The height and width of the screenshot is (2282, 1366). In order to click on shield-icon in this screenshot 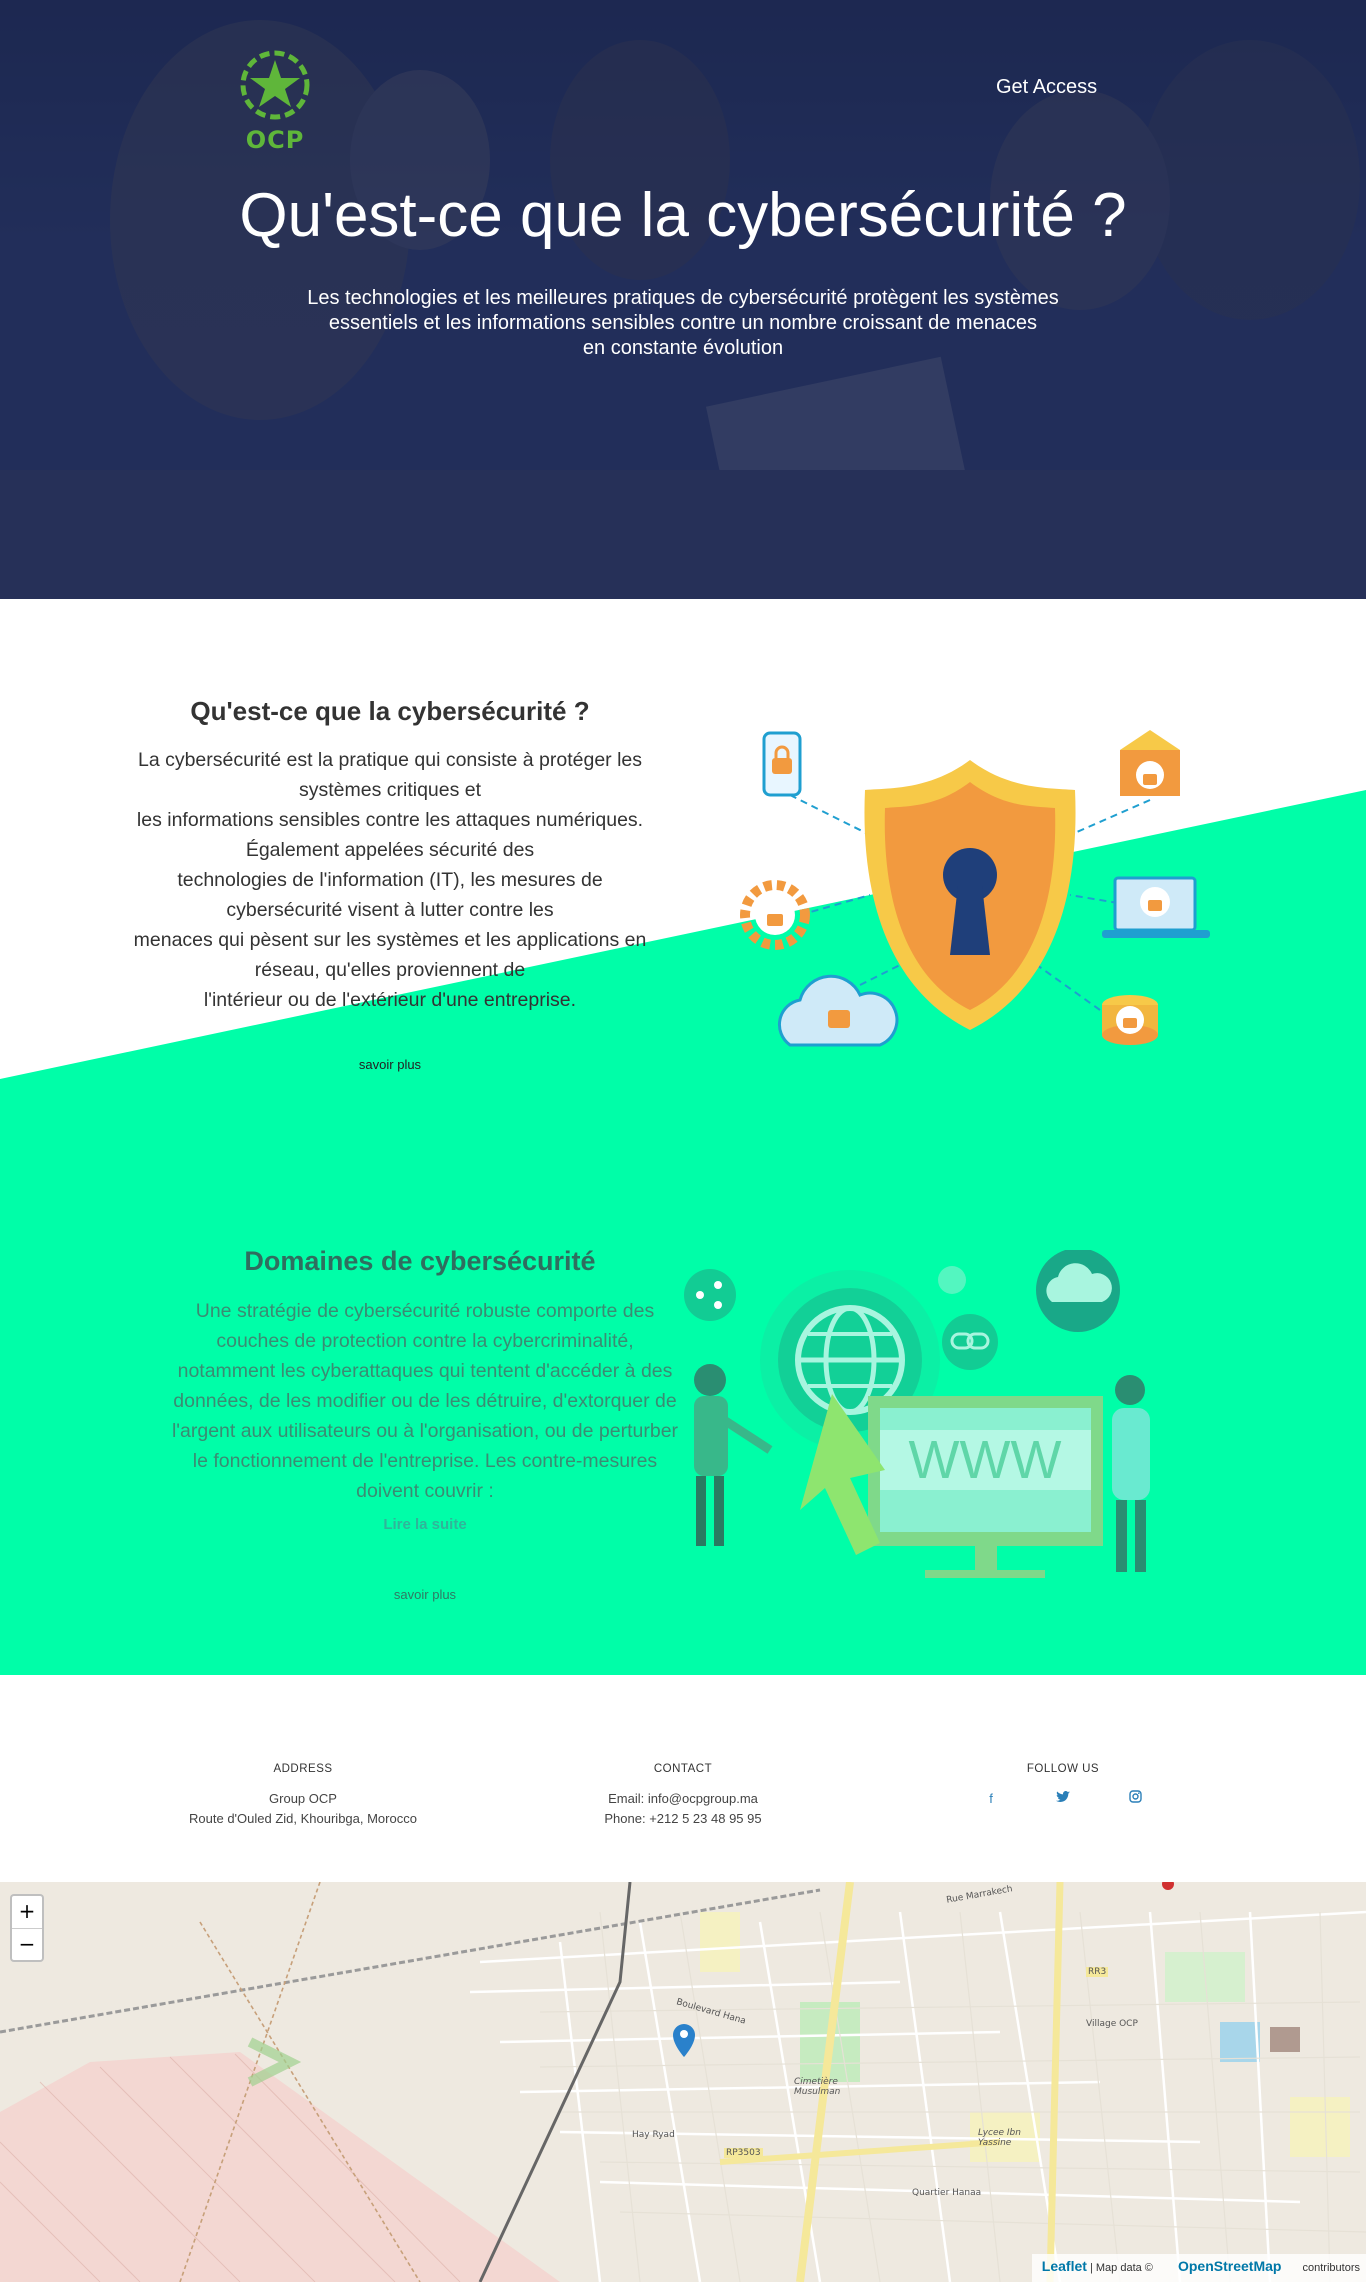, I will do `click(970, 895)`.